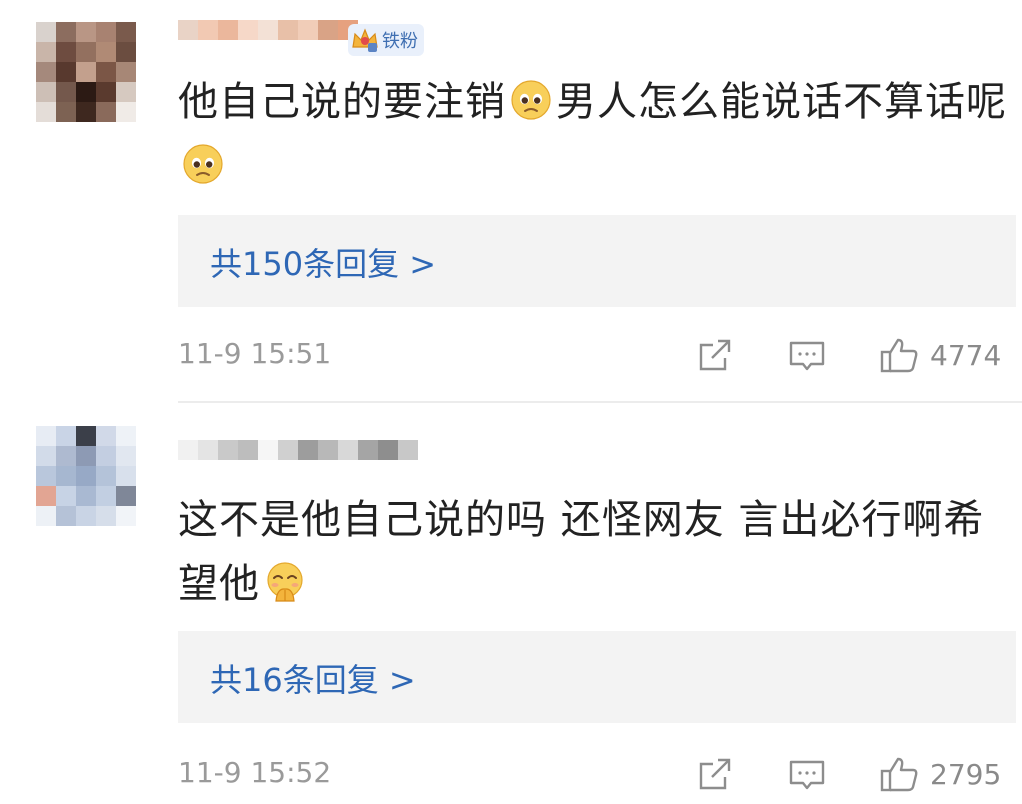 The width and height of the screenshot is (1022, 804). Describe the element at coordinates (285, 582) in the screenshot. I see `hugging-face-icon` at that location.